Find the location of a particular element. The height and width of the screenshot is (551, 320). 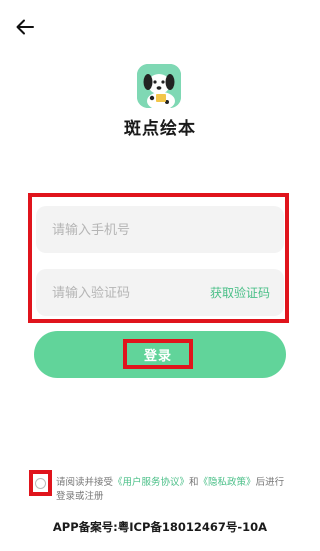

arrow-left-icon is located at coordinates (25, 27).